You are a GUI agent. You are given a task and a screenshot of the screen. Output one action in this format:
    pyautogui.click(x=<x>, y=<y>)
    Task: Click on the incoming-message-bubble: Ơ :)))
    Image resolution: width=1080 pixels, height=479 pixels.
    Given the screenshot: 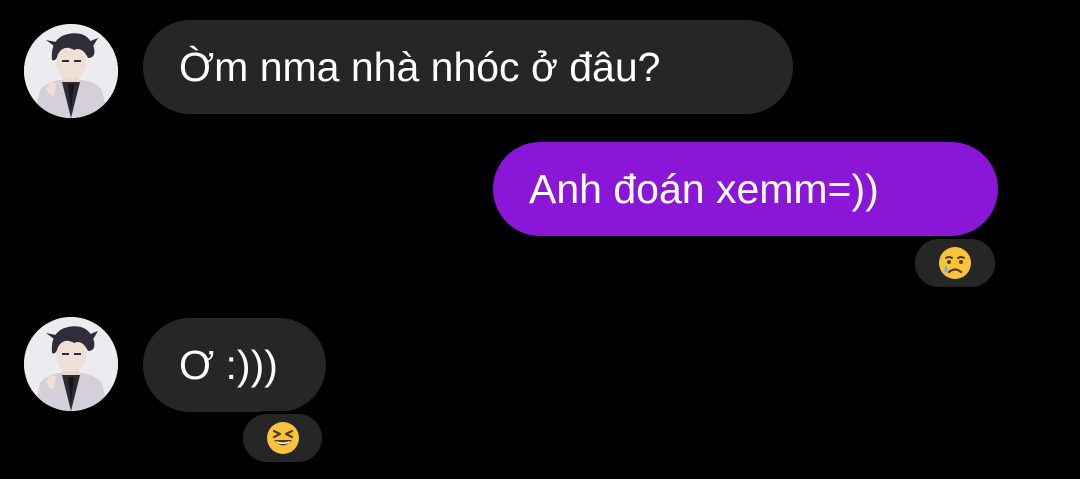 What is the action you would take?
    pyautogui.click(x=234, y=365)
    